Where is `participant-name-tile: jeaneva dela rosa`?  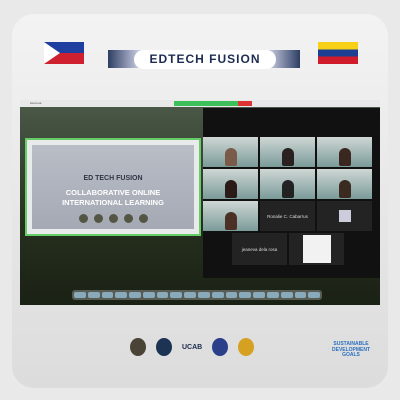
participant-name-tile: jeaneva dela rosa is located at coordinates (259, 249).